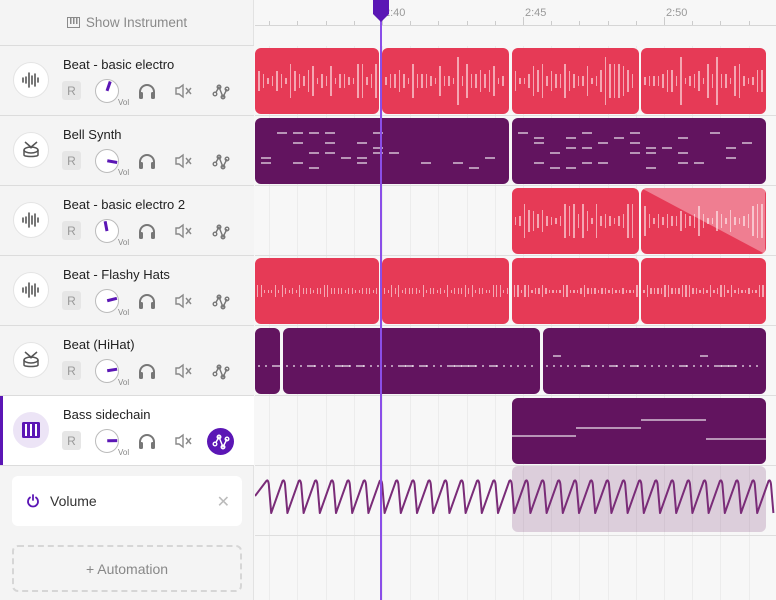 This screenshot has width=776, height=600. What do you see at coordinates (33, 501) in the screenshot?
I see `power-icon` at bounding box center [33, 501].